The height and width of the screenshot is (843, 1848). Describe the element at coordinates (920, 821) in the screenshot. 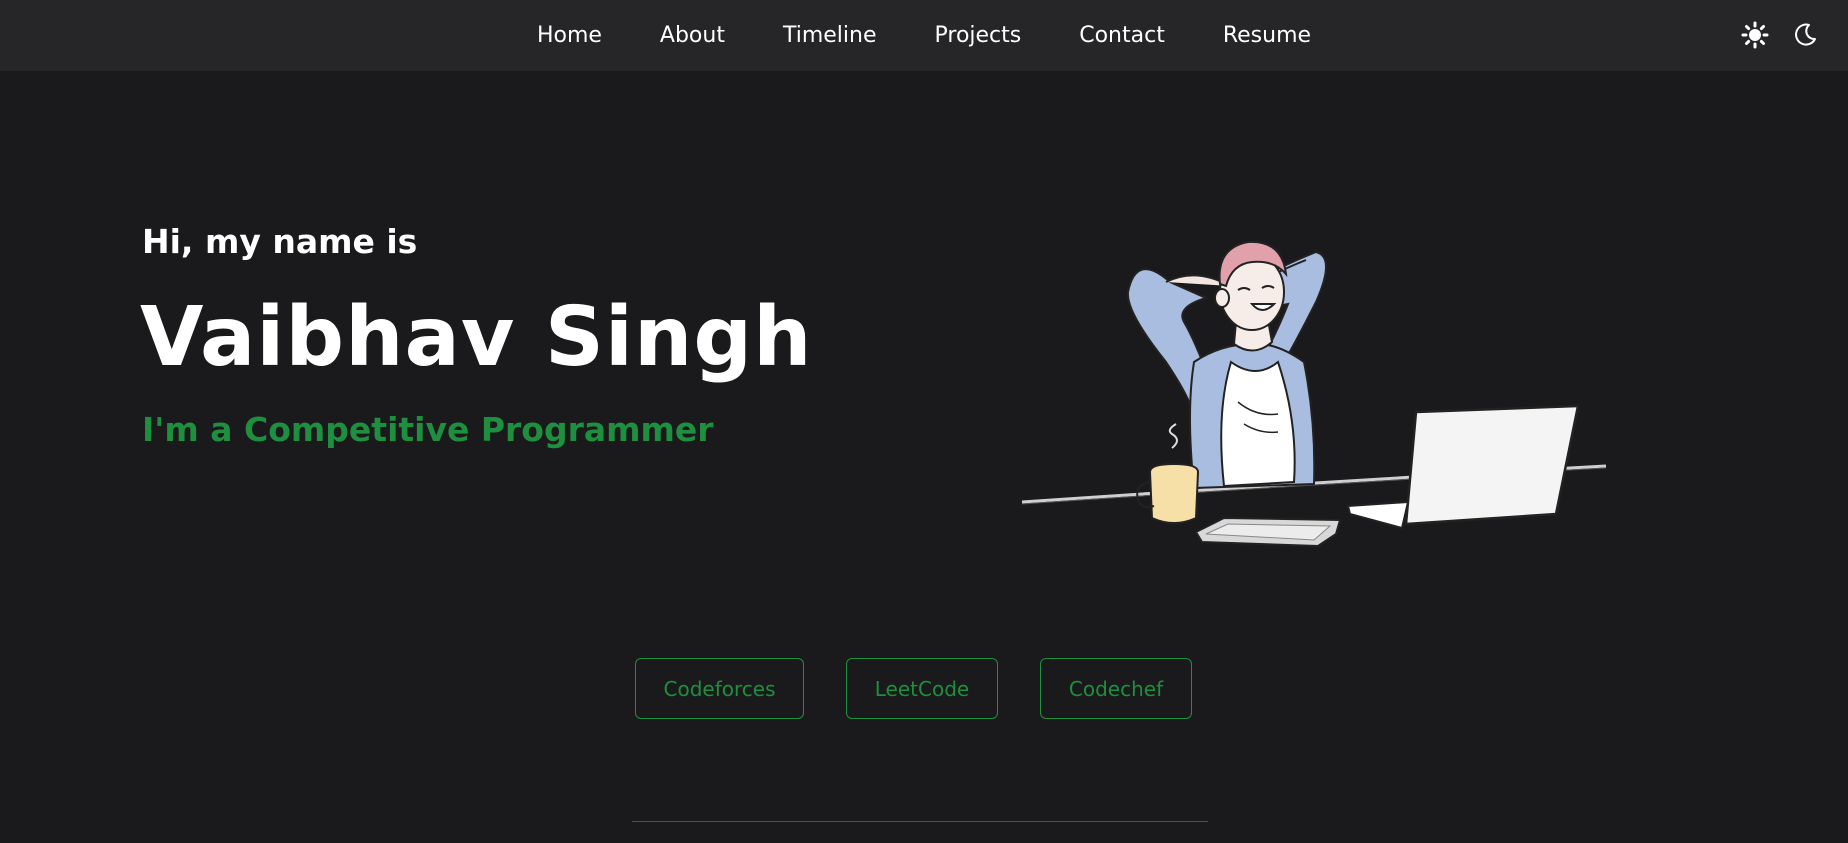

I see `section-divider` at that location.